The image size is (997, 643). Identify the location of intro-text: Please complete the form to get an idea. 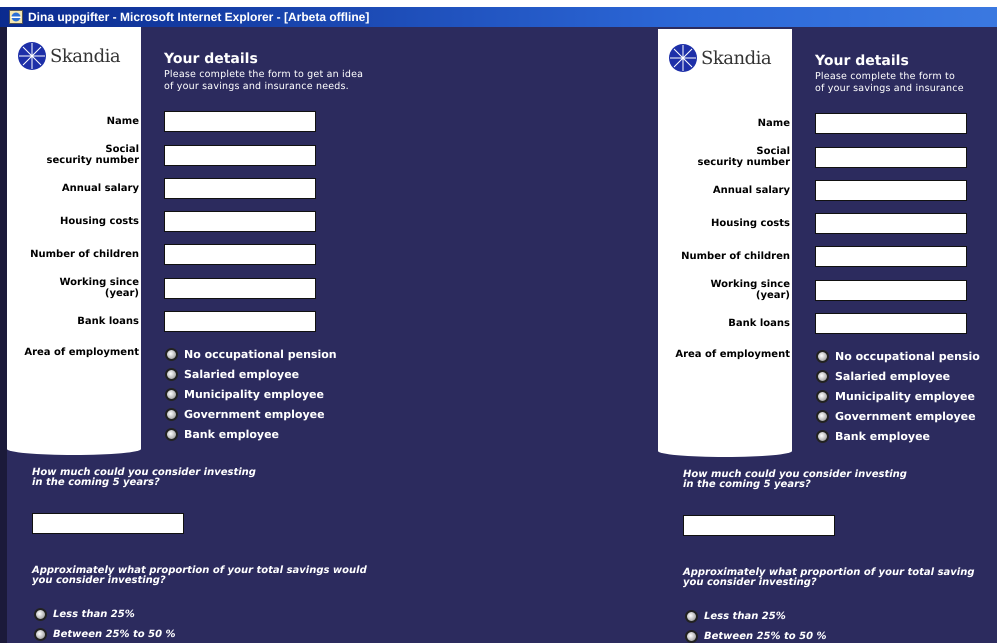
(264, 75).